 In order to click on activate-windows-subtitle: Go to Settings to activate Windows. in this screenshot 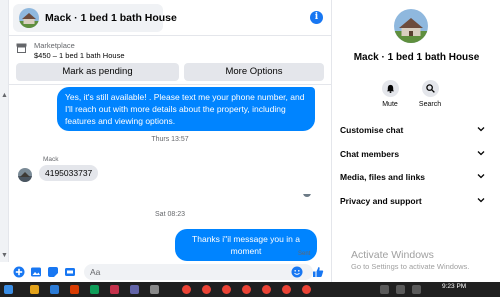, I will do `click(410, 266)`.